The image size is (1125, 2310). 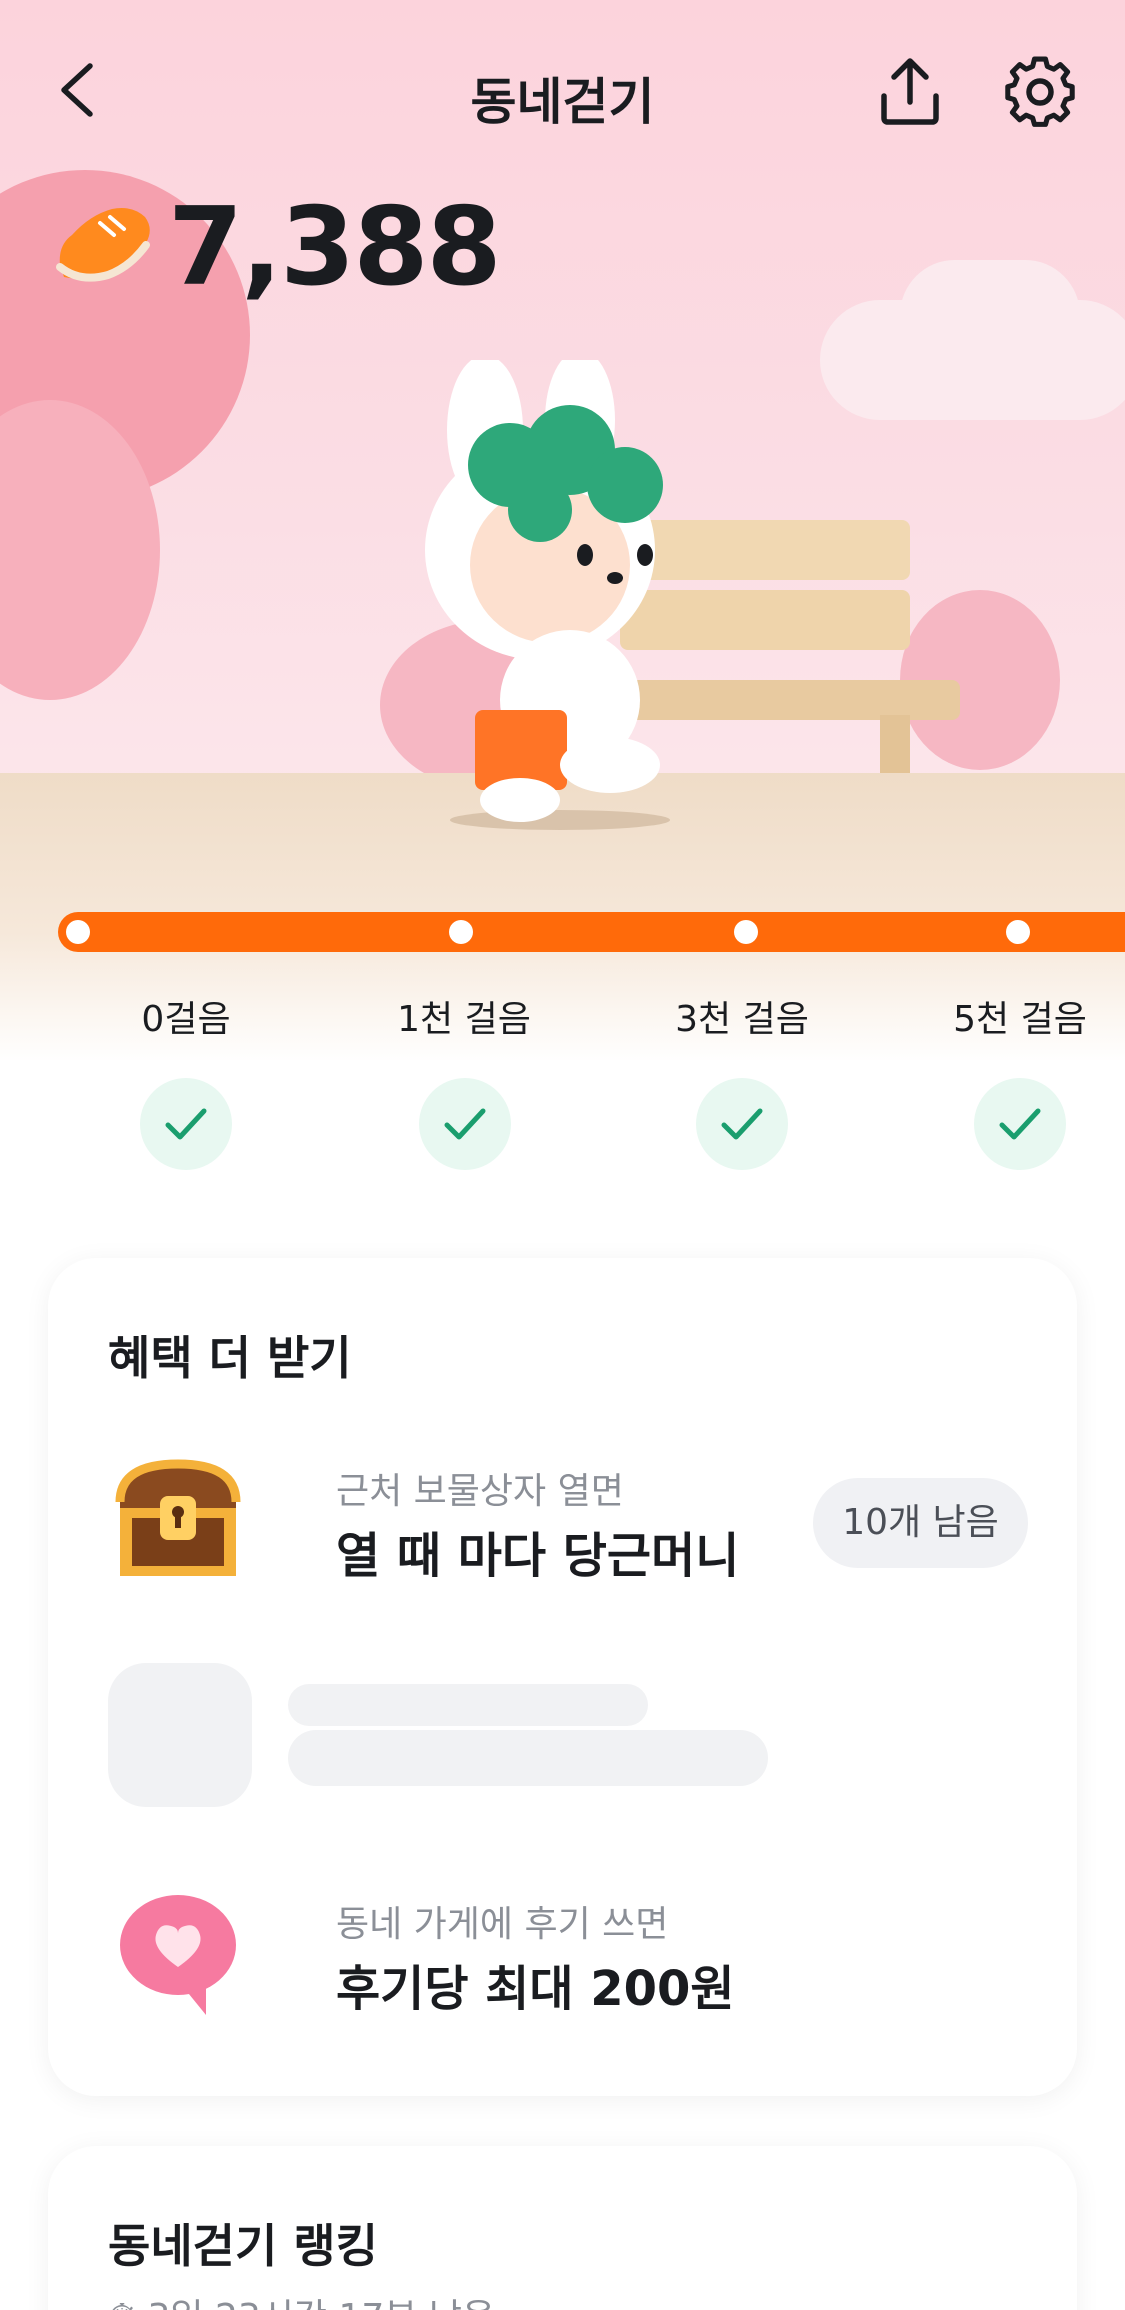 What do you see at coordinates (243, 2246) in the screenshot?
I see `ranking-title: 동네걷기 랭킹` at bounding box center [243, 2246].